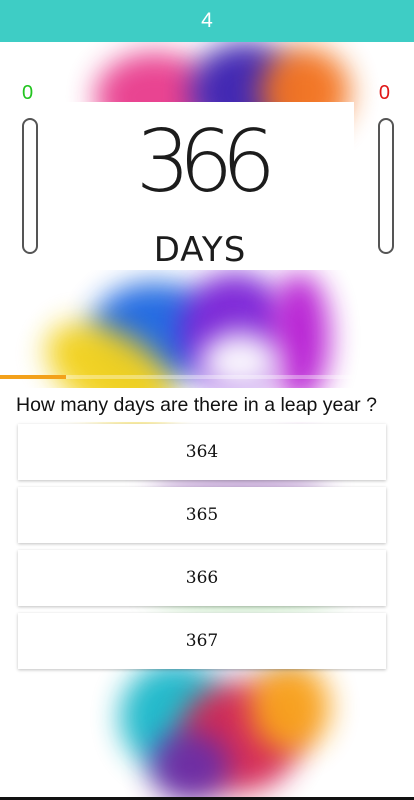 This screenshot has width=414, height=800. Describe the element at coordinates (386, 186) in the screenshot. I see `right-timer-bar` at that location.